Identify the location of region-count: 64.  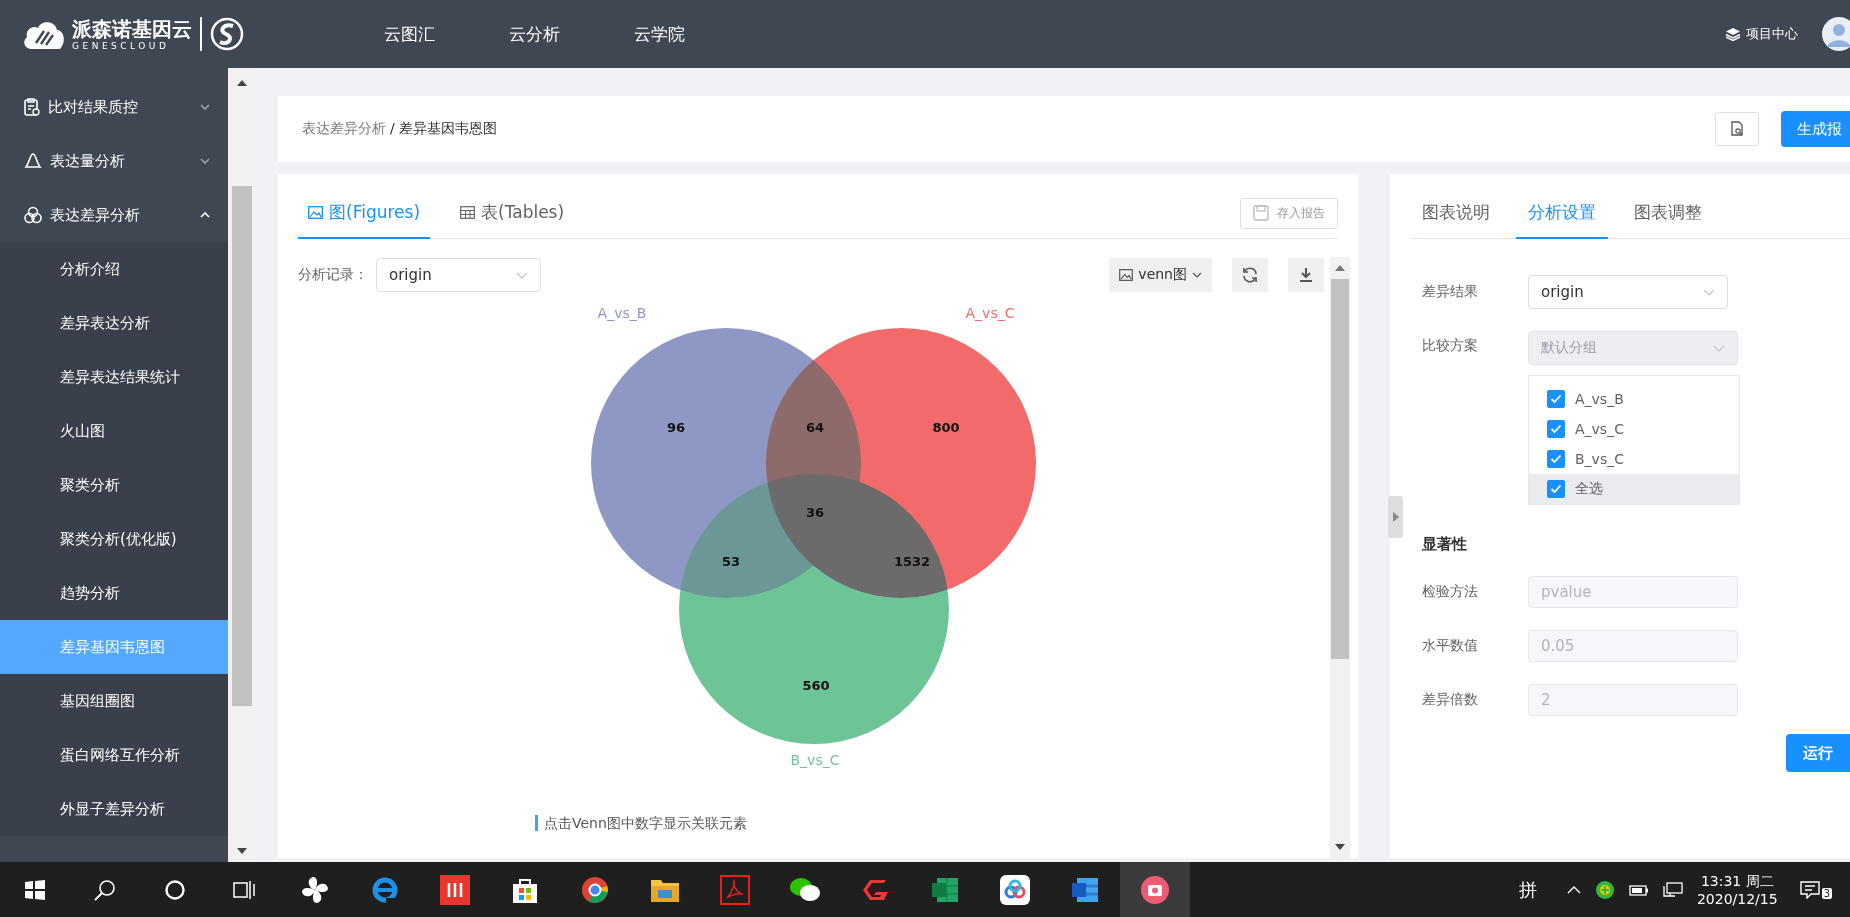
(815, 427).